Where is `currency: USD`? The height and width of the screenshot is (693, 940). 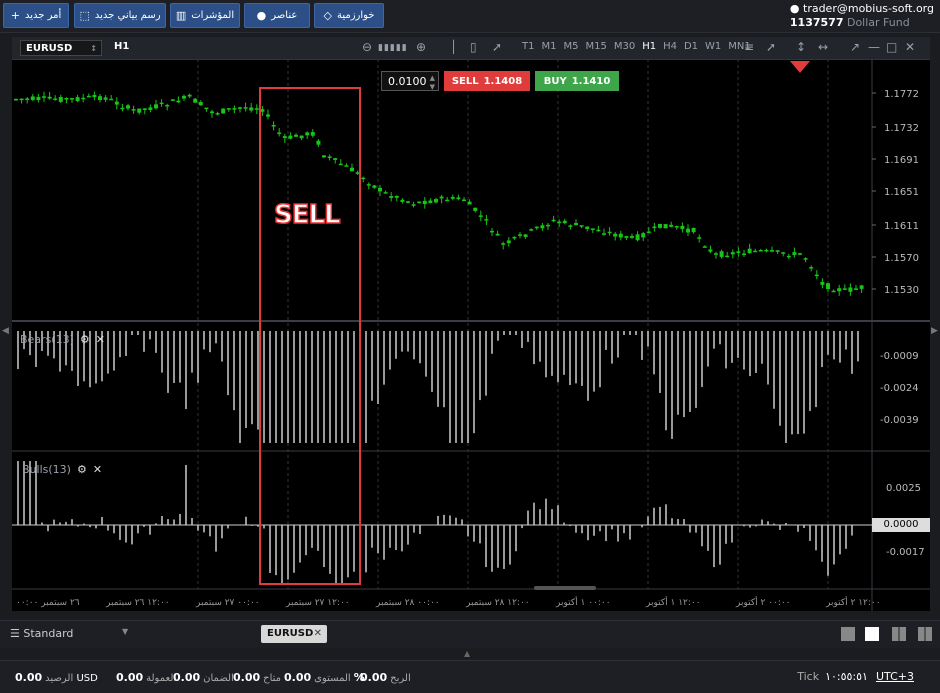
currency: USD is located at coordinates (87, 678).